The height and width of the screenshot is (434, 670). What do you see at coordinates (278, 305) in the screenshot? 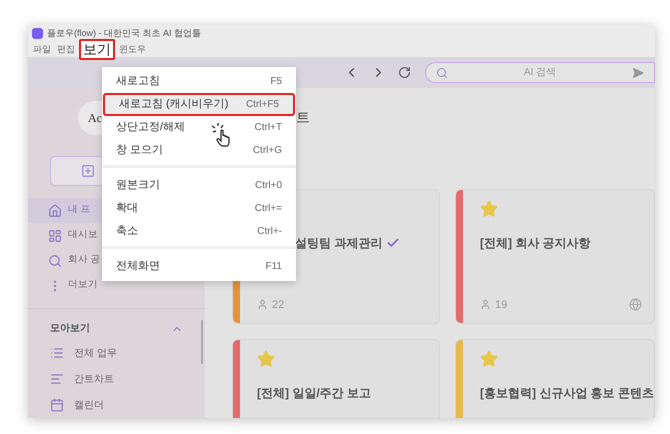
I see `member-count: 22` at bounding box center [278, 305].